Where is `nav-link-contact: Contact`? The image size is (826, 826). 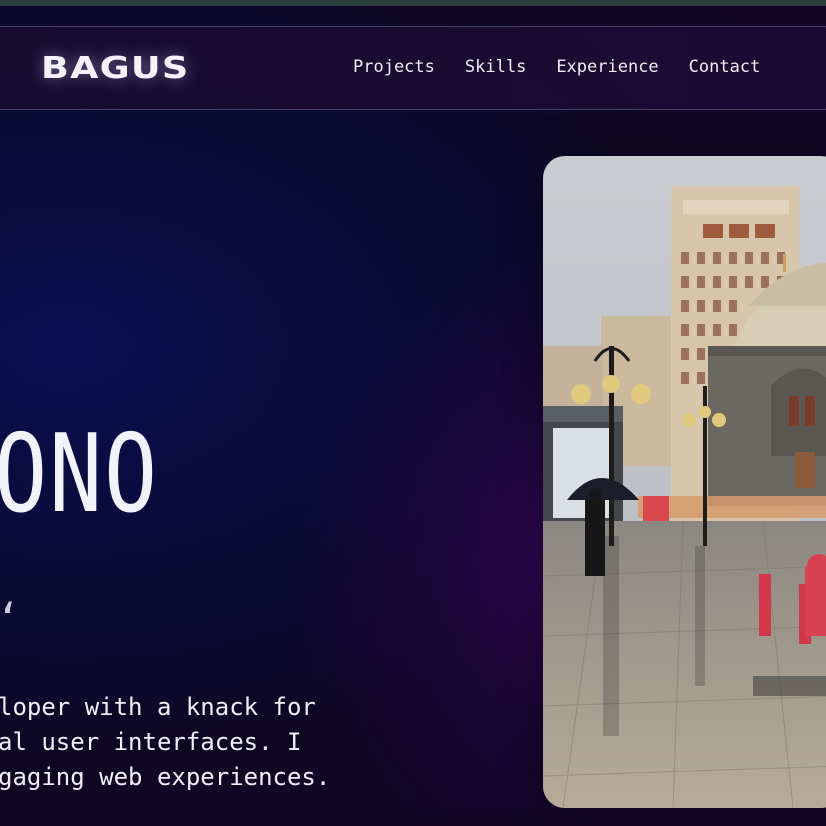
nav-link-contact: Contact is located at coordinates (725, 67).